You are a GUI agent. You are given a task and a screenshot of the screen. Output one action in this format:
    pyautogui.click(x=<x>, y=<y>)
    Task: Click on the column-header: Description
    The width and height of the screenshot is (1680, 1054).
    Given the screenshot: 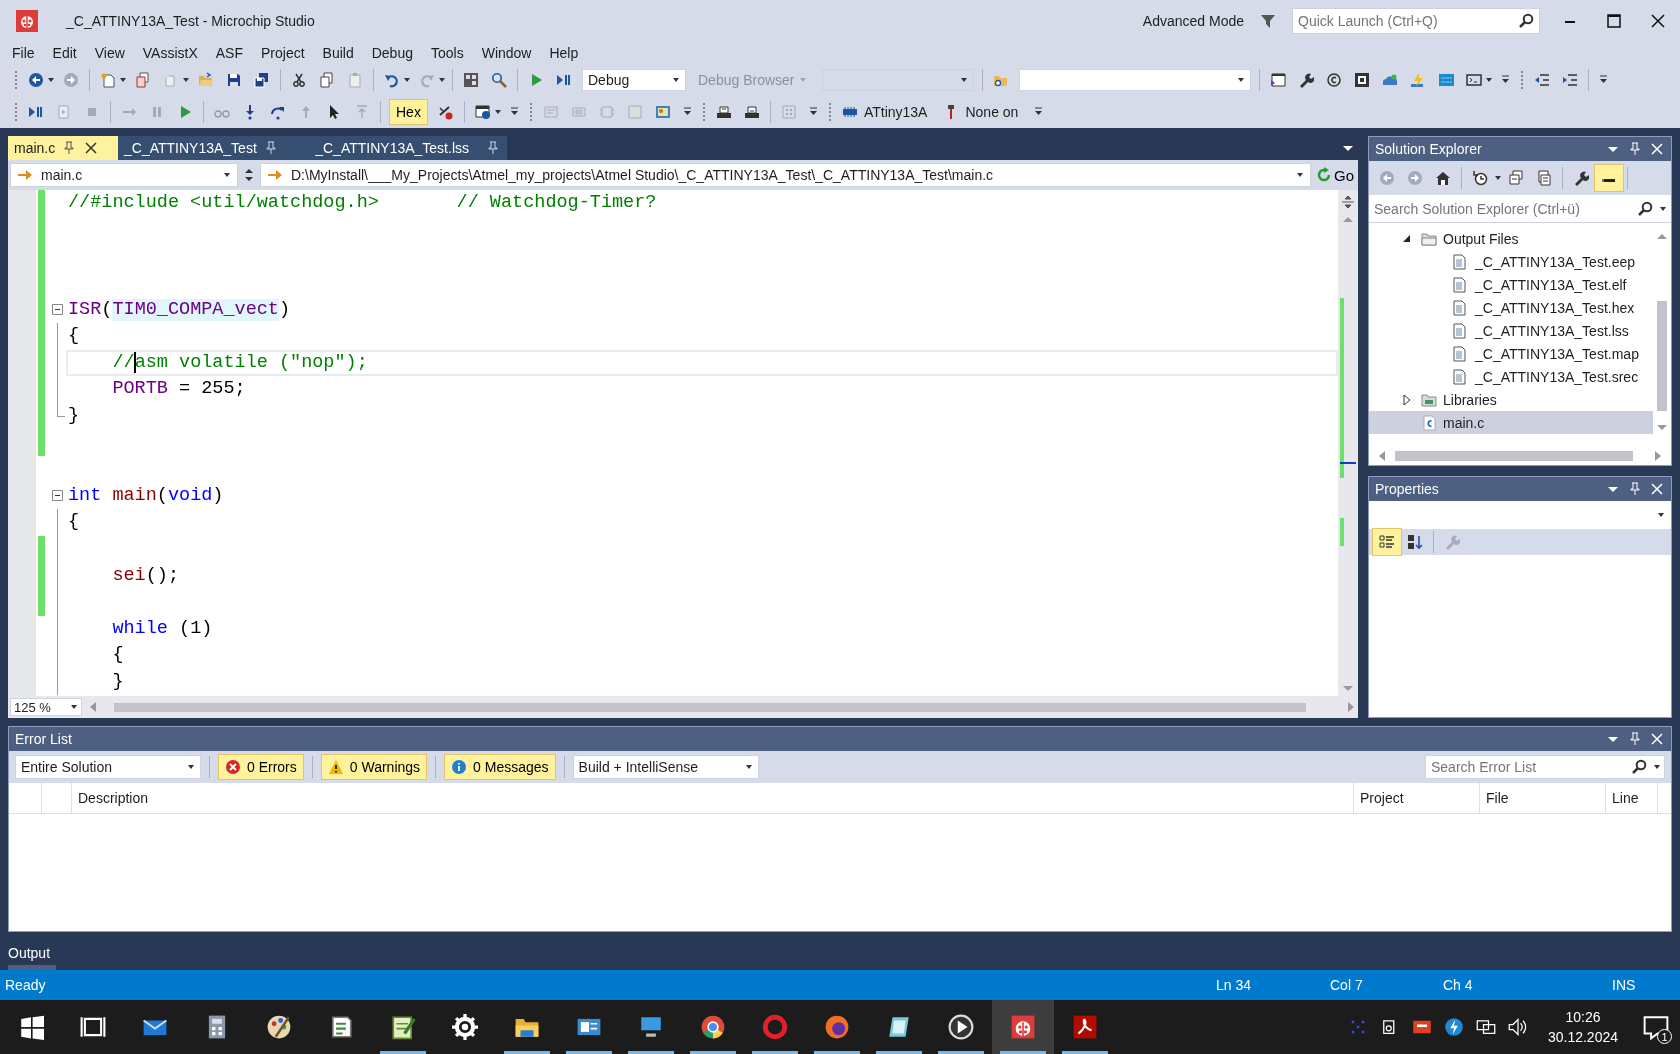 What is the action you would take?
    pyautogui.click(x=713, y=798)
    